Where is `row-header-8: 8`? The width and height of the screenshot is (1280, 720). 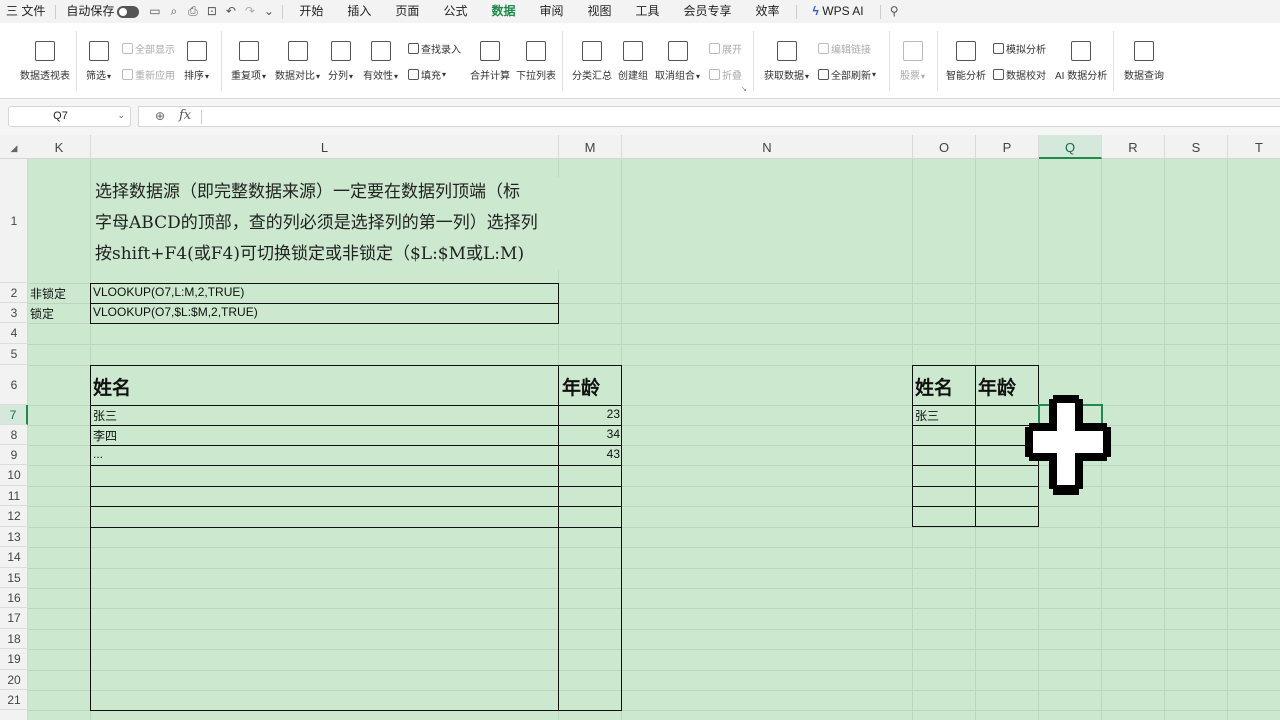 row-header-8: 8 is located at coordinates (14, 435).